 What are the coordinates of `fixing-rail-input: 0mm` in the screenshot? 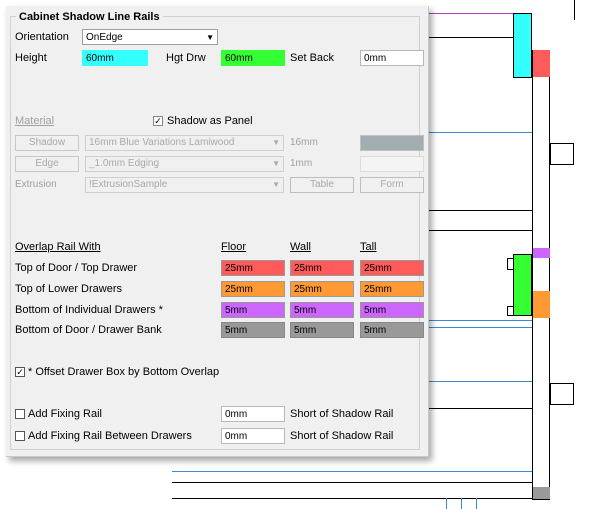 It's located at (253, 414).